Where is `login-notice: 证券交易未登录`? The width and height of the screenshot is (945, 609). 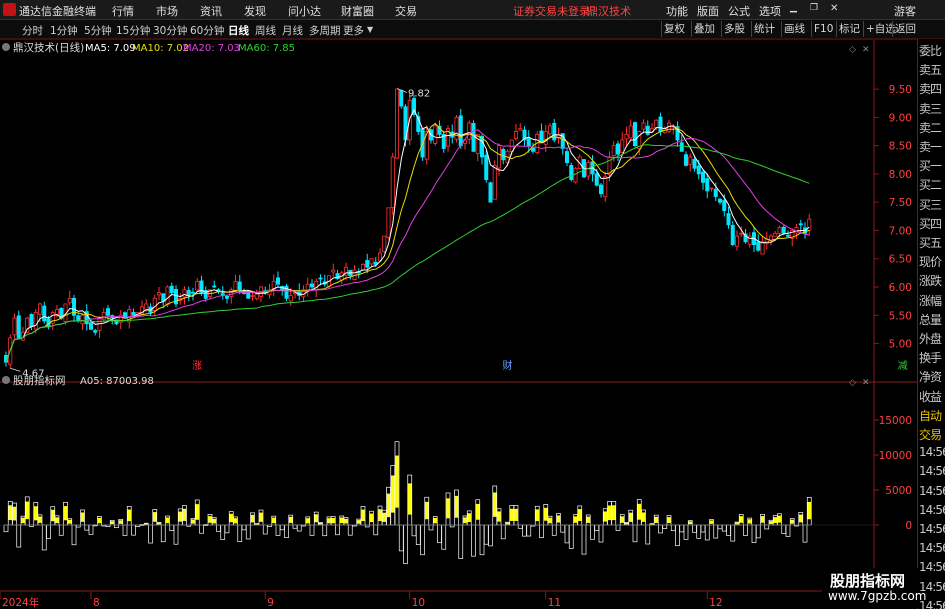
login-notice: 证券交易未登录 is located at coordinates (551, 11).